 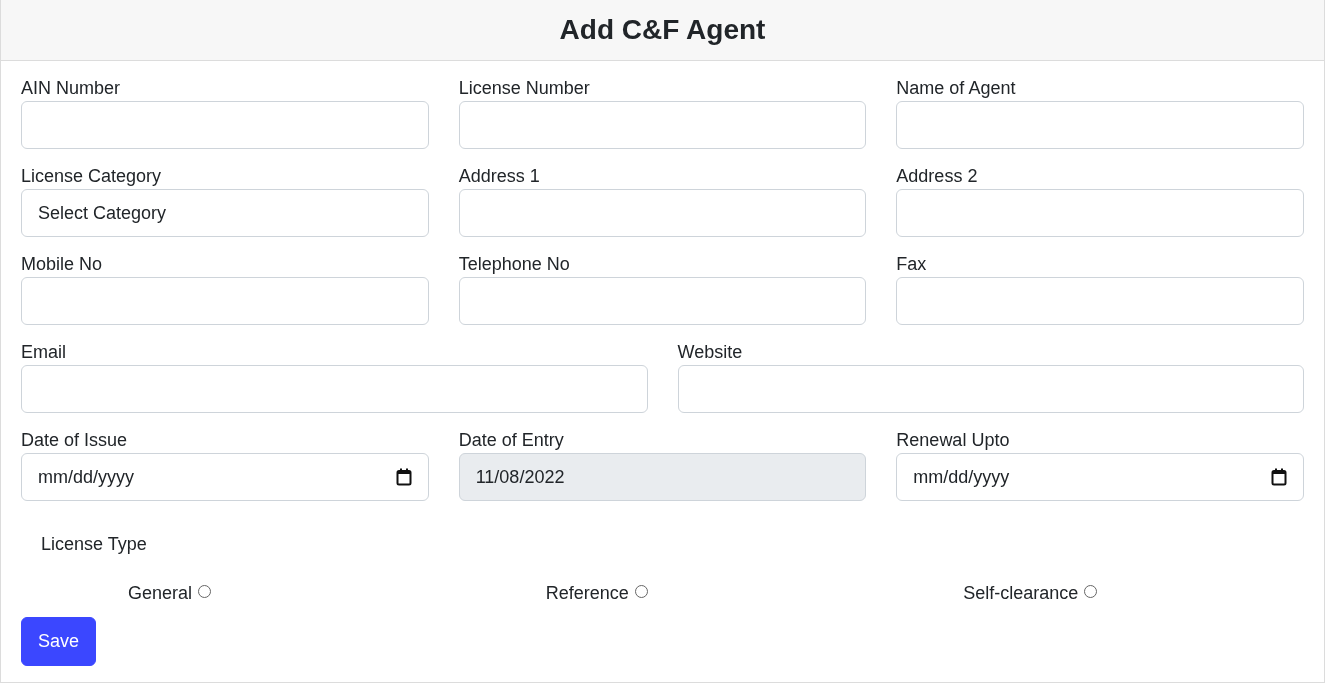 I want to click on field-label: Fax, so click(x=912, y=264).